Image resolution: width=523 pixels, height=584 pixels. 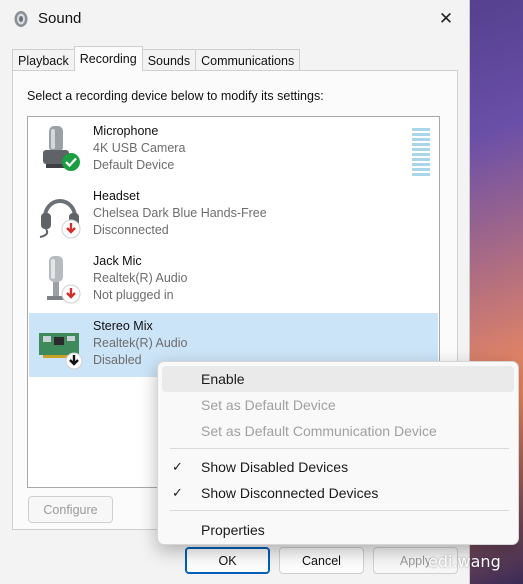 I want to click on level-meter, so click(x=421, y=153).